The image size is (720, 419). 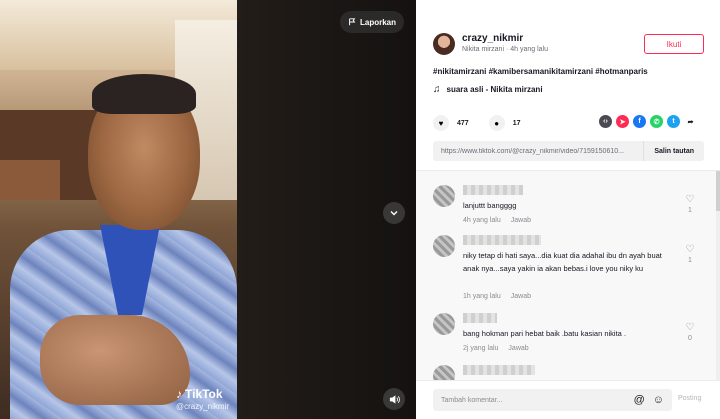 I want to click on next-video-button, so click(x=394, y=213).